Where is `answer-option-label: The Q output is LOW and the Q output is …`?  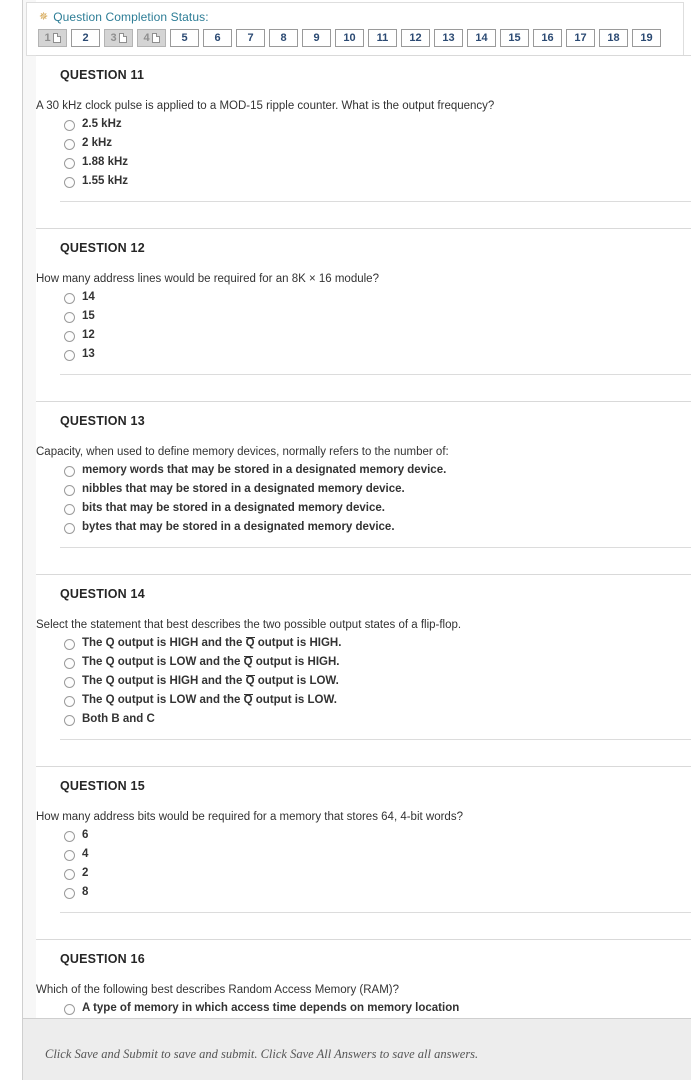 answer-option-label: The Q output is LOW and the Q output is … is located at coordinates (210, 662).